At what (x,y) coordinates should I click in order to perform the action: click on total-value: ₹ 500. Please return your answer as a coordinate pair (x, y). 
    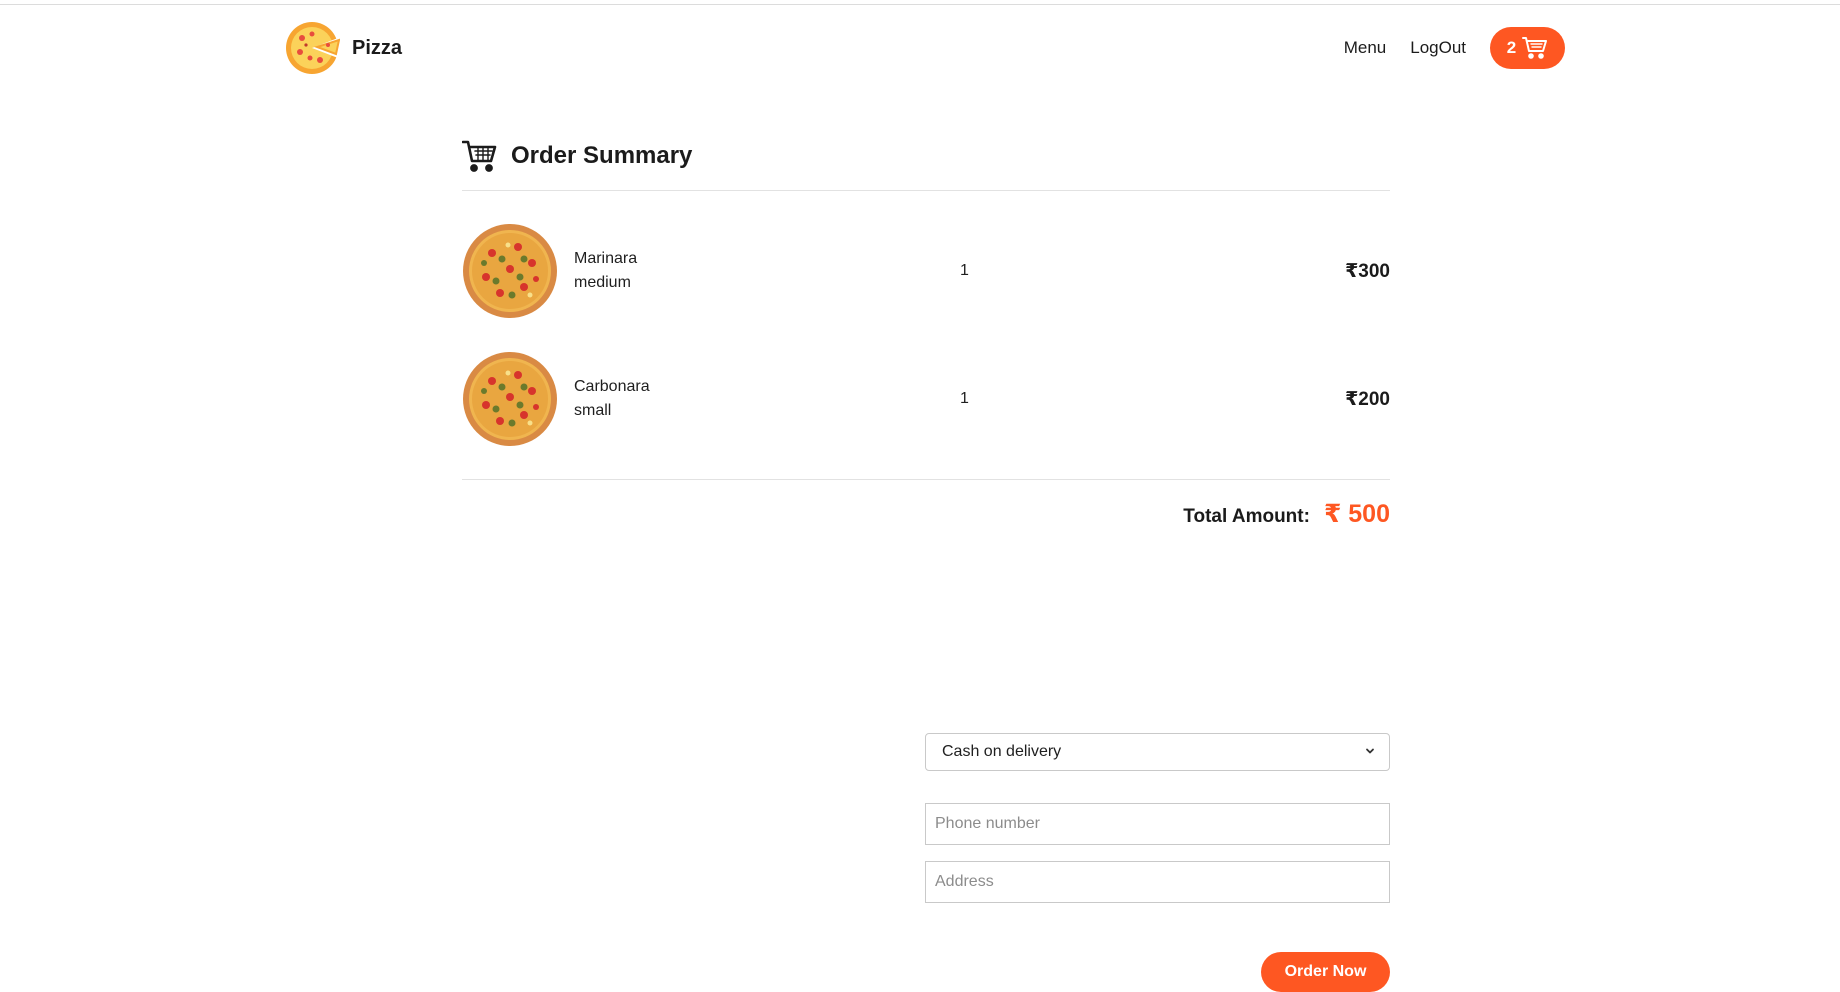
    Looking at the image, I should click on (1356, 514).